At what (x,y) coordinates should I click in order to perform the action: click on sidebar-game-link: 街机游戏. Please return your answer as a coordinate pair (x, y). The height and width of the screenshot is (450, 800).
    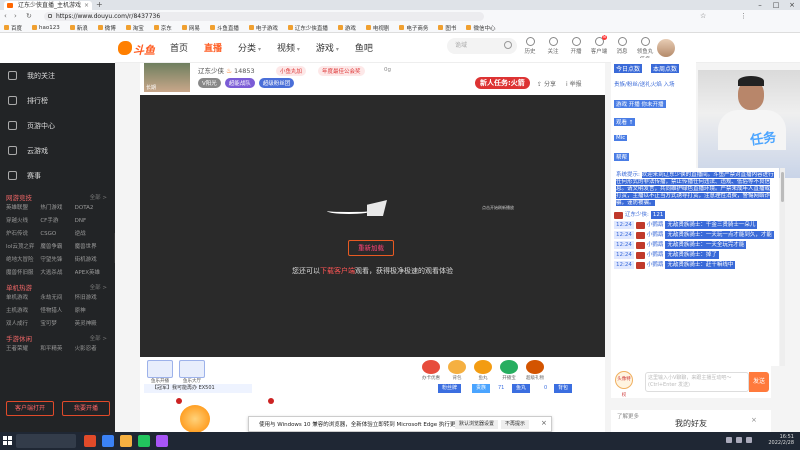
    Looking at the image, I should click on (92, 260).